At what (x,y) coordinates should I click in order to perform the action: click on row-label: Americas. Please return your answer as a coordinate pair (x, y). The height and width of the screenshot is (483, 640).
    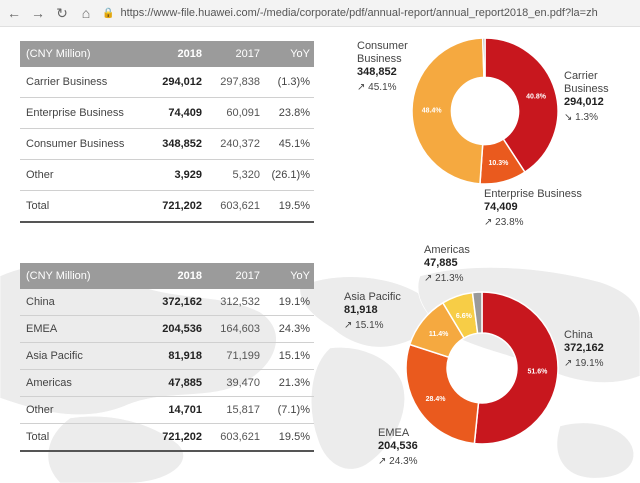
    Looking at the image, I should click on (79, 383).